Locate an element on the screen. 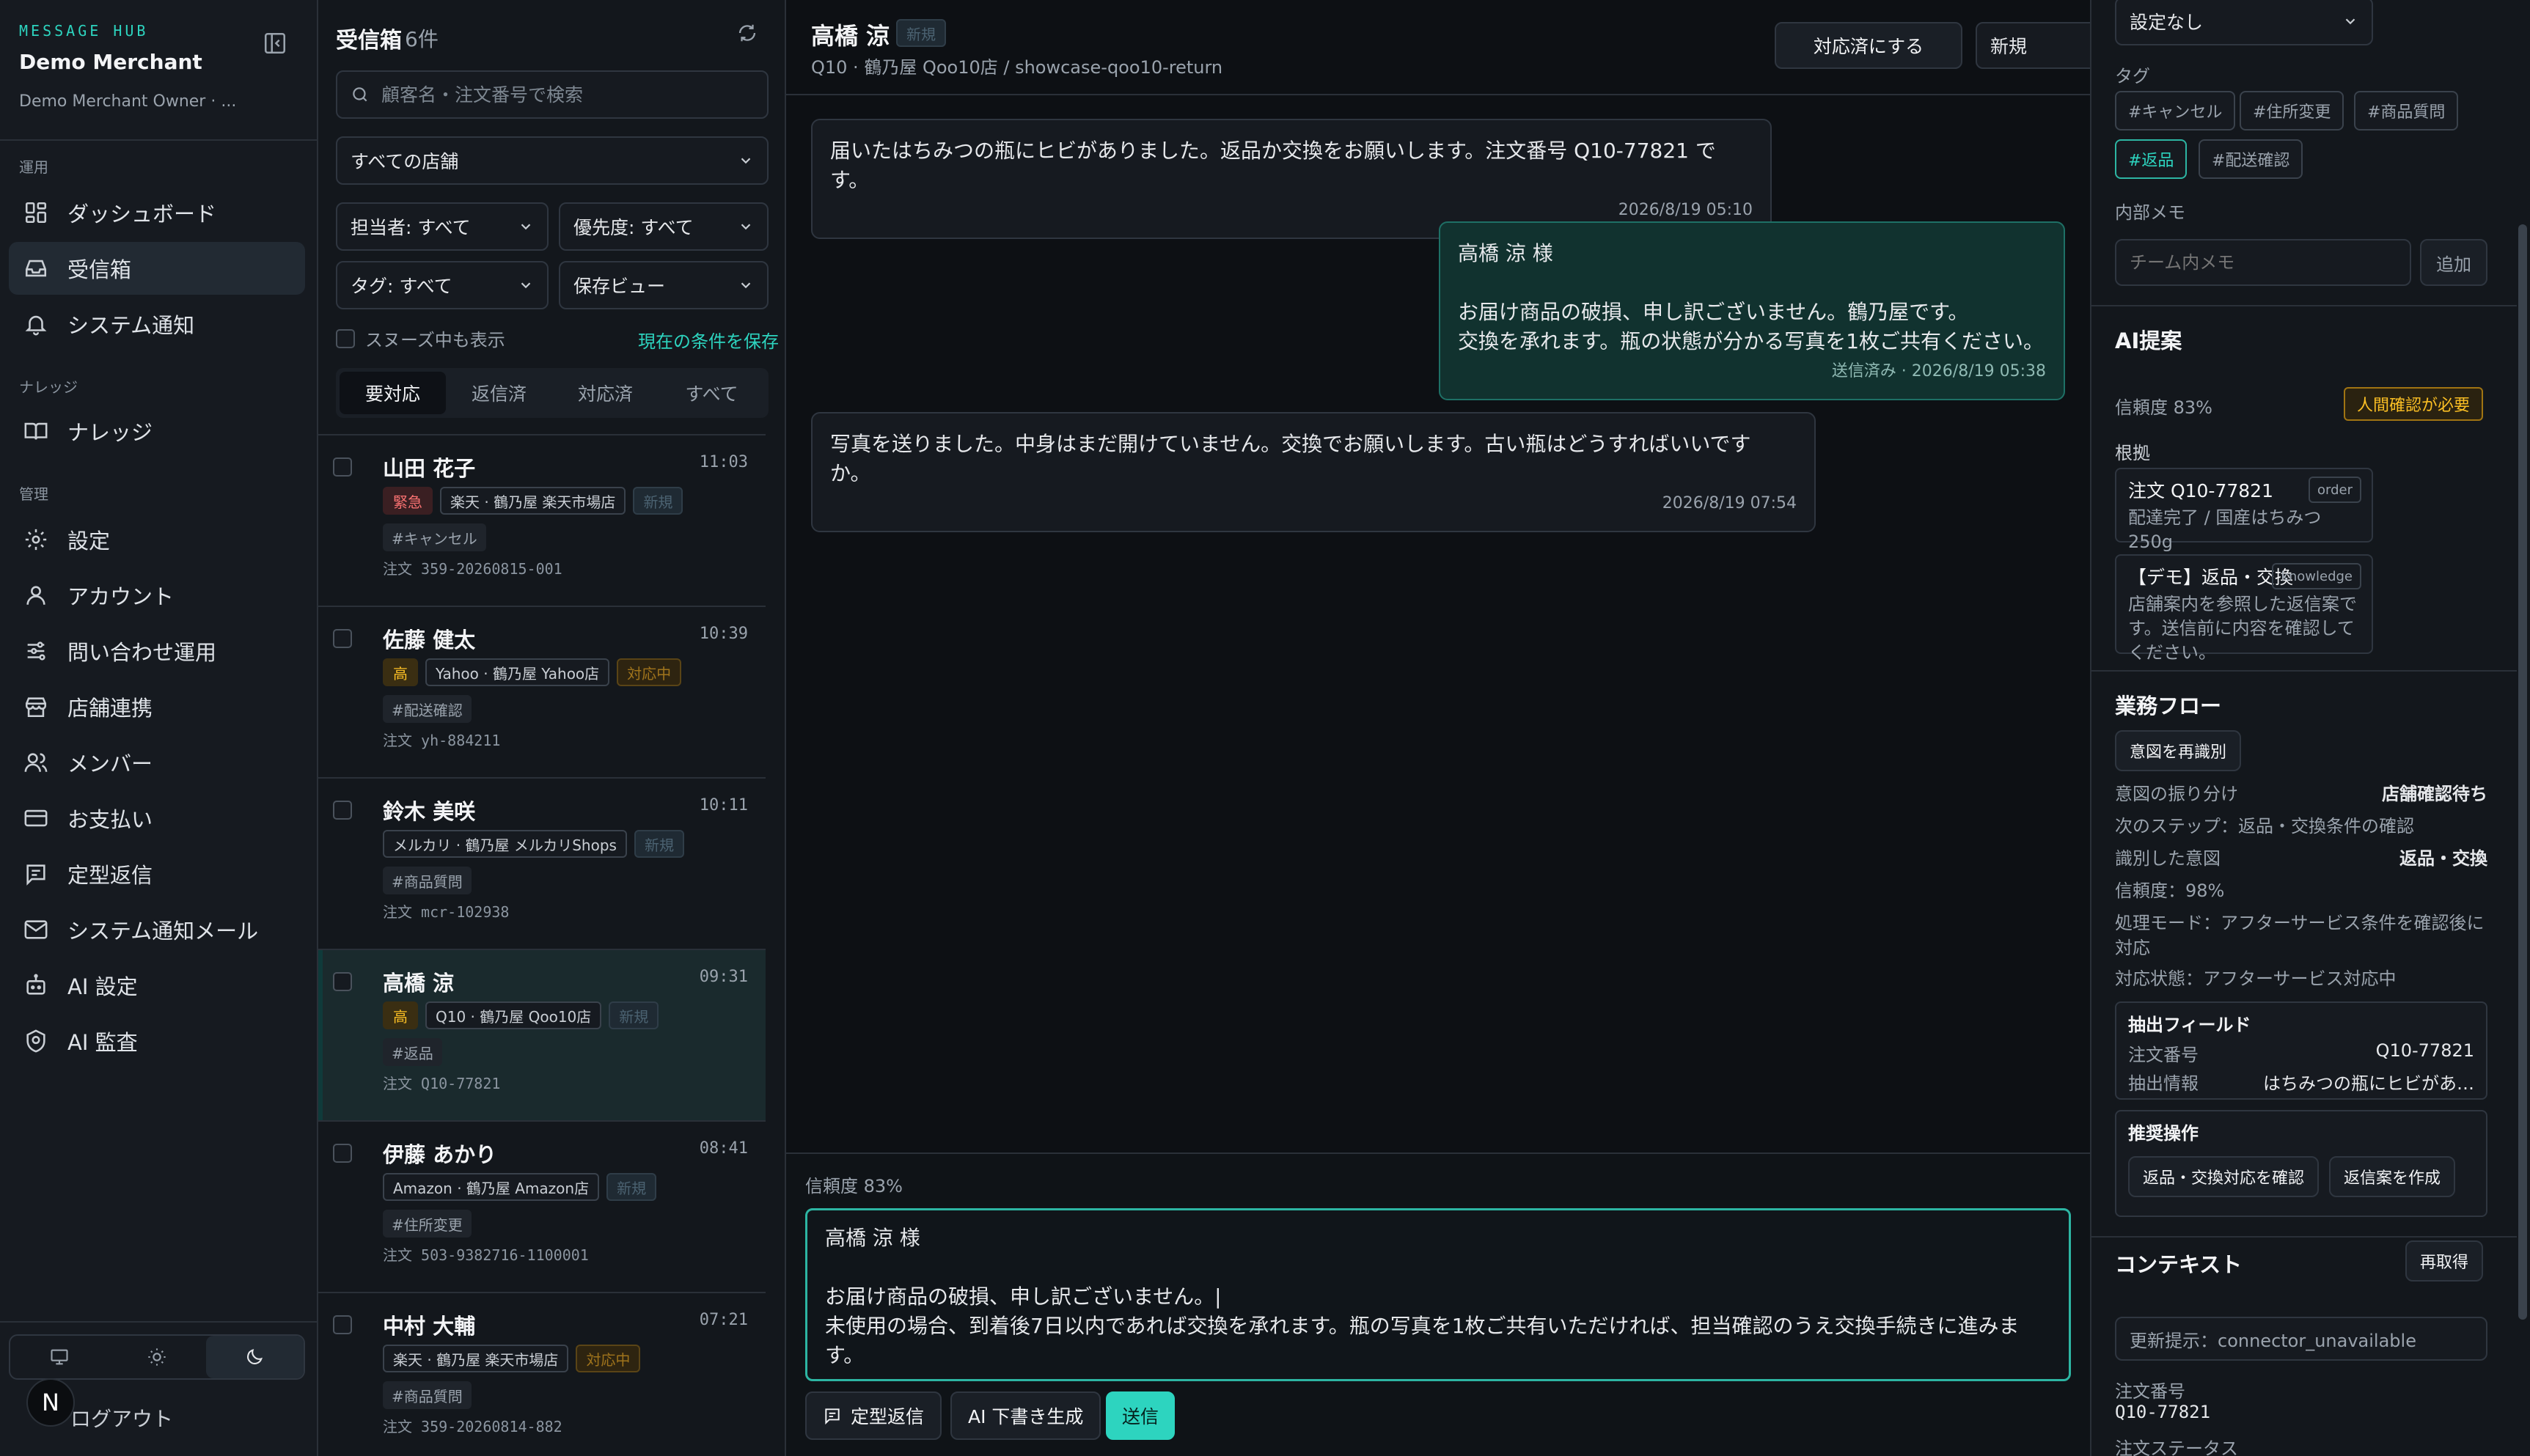  reidentify-intent-button: 意図を再識別 is located at coordinates (2178, 750).